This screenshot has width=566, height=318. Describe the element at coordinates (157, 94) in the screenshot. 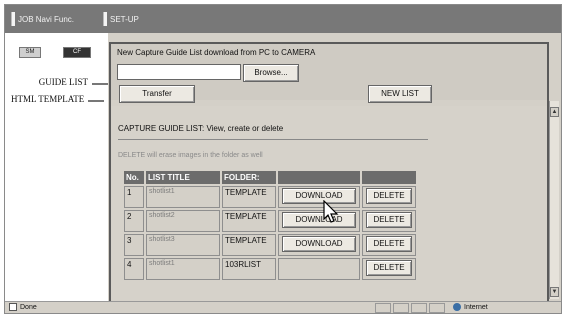

I see `transfer-button: Transfer` at that location.